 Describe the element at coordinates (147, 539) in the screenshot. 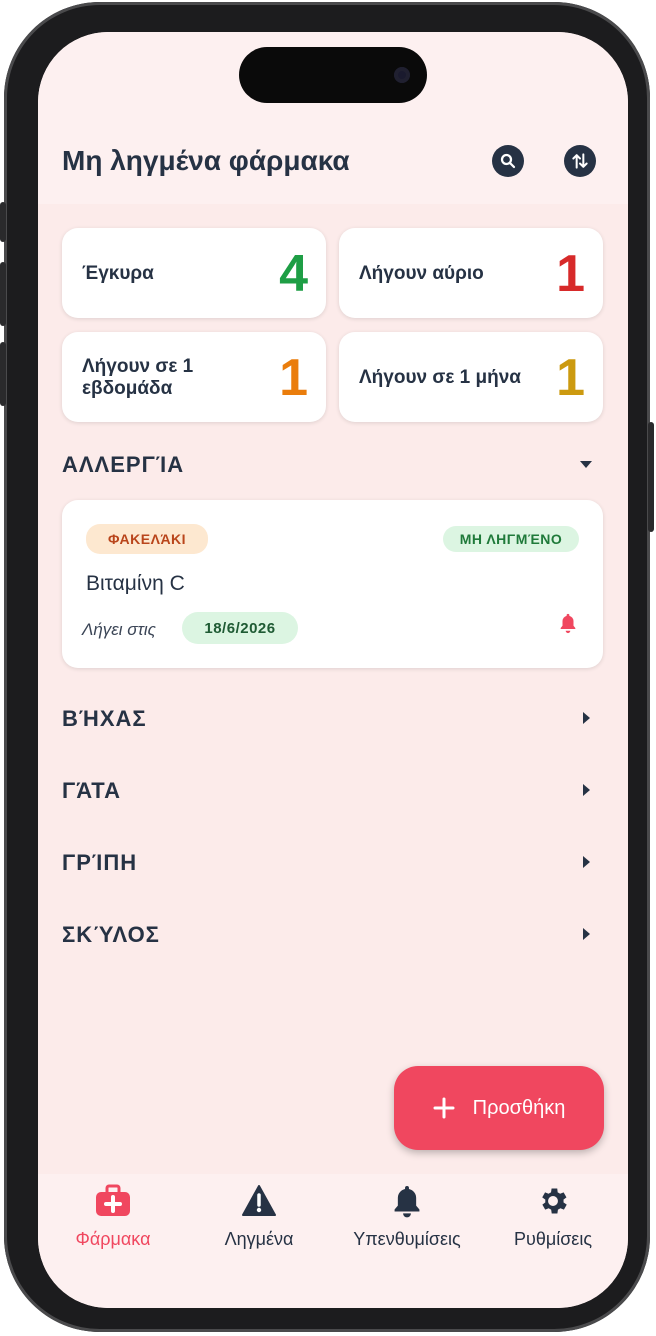

I see `type-badge: ΦΑΚΕΛΆΚΙ` at that location.